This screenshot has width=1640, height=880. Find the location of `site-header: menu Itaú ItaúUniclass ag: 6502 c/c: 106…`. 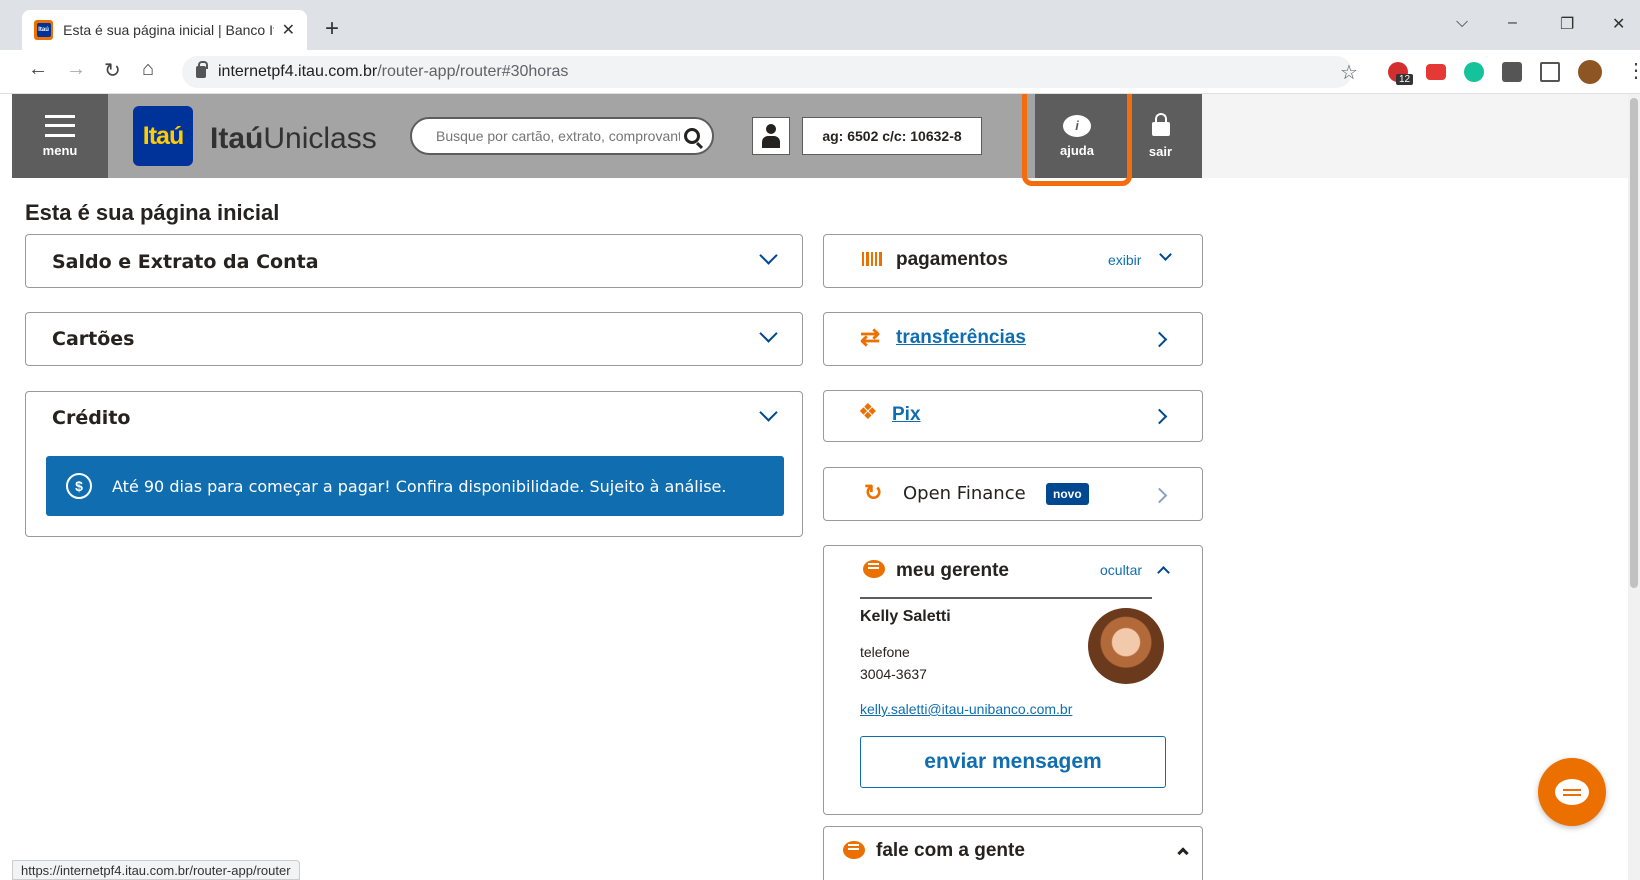

site-header: menu Itaú ItaúUniclass ag: 6502 c/c: 106… is located at coordinates (607, 140).